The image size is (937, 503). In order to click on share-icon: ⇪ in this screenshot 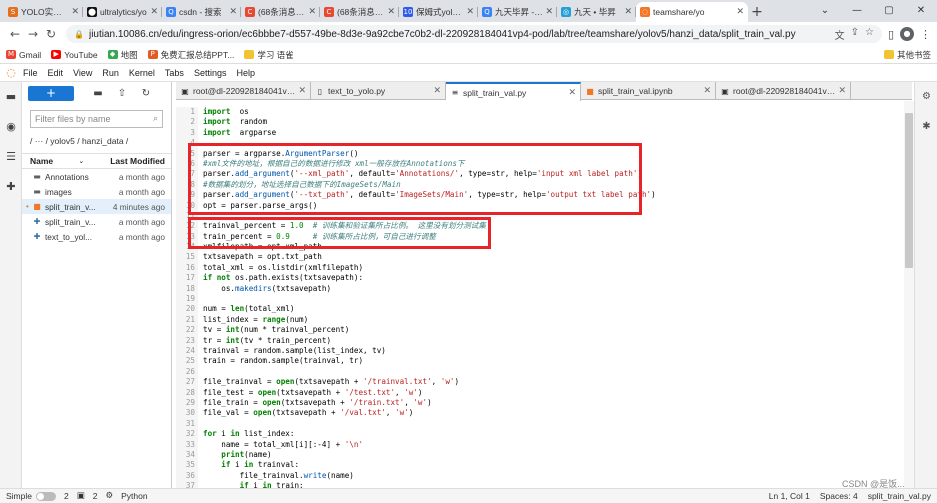, I will do `click(855, 34)`.